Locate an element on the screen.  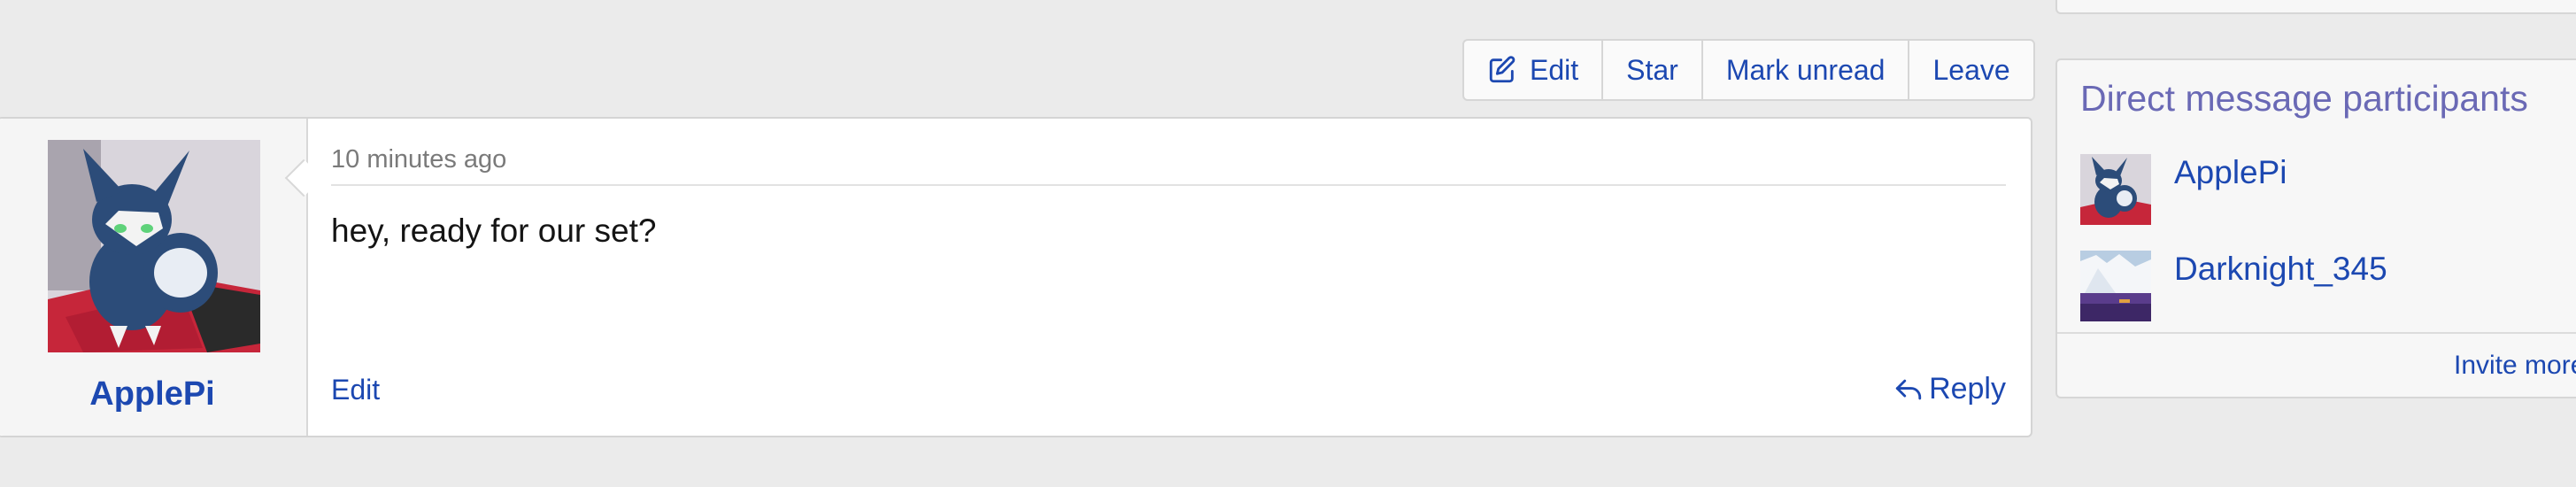
message-timestamp: 10 minutes ago is located at coordinates (418, 159).